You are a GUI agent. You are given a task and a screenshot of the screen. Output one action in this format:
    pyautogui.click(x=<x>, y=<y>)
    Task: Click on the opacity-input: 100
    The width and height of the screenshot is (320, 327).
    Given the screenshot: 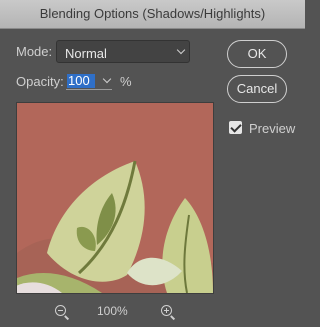 What is the action you would take?
    pyautogui.click(x=81, y=81)
    